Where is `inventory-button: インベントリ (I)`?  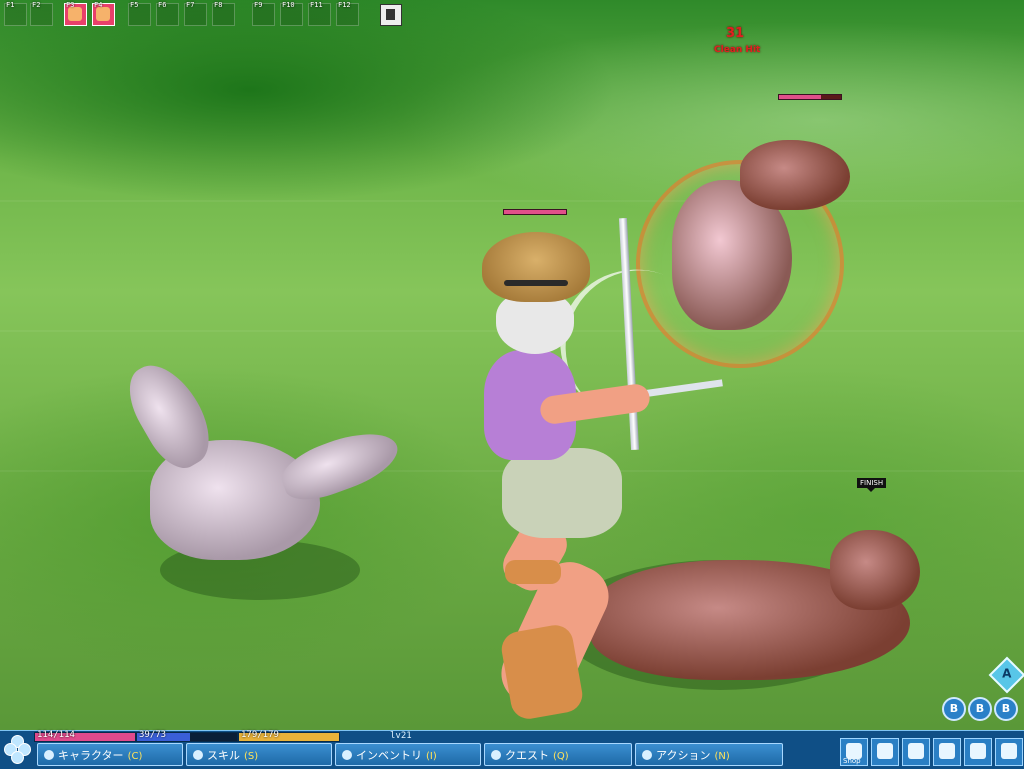
inventory-button: インベントリ (I) is located at coordinates (408, 754).